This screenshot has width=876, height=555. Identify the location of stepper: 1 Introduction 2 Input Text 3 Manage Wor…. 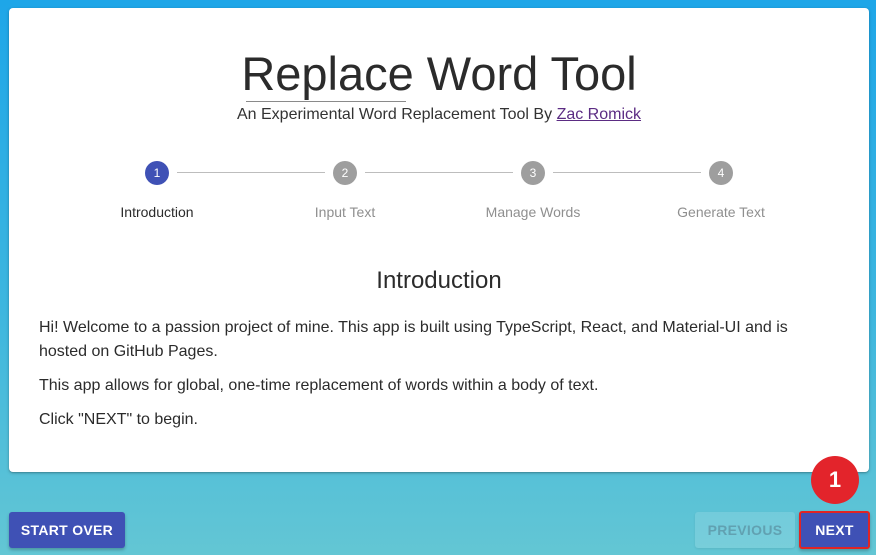
(439, 196).